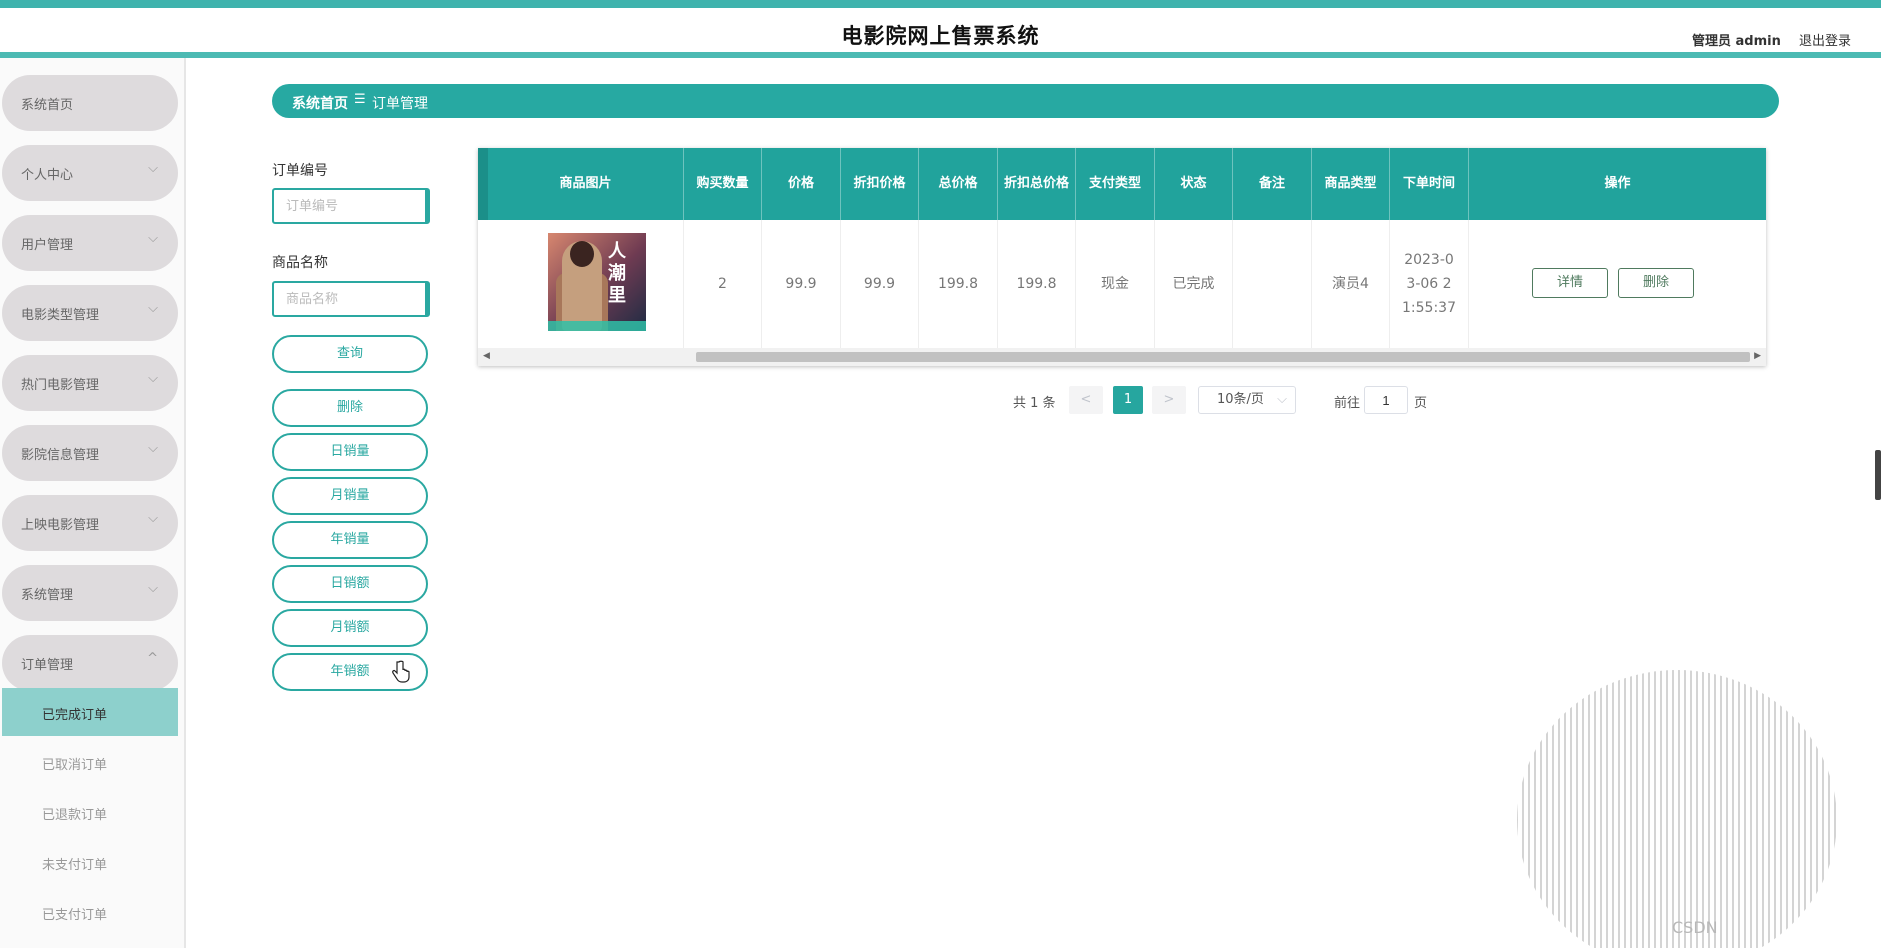 The image size is (1881, 948). I want to click on product-name-label: 商品名称, so click(300, 263).